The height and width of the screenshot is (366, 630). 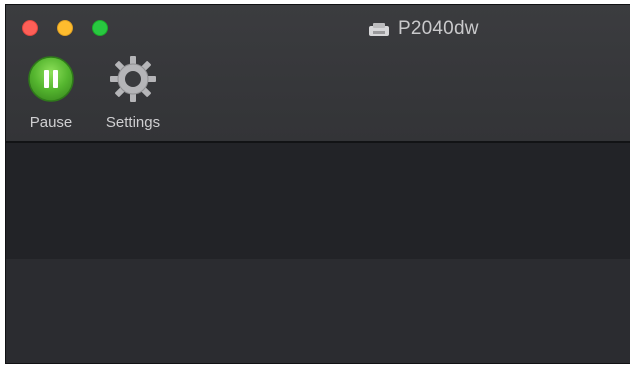 I want to click on maximize-button, so click(x=100, y=28).